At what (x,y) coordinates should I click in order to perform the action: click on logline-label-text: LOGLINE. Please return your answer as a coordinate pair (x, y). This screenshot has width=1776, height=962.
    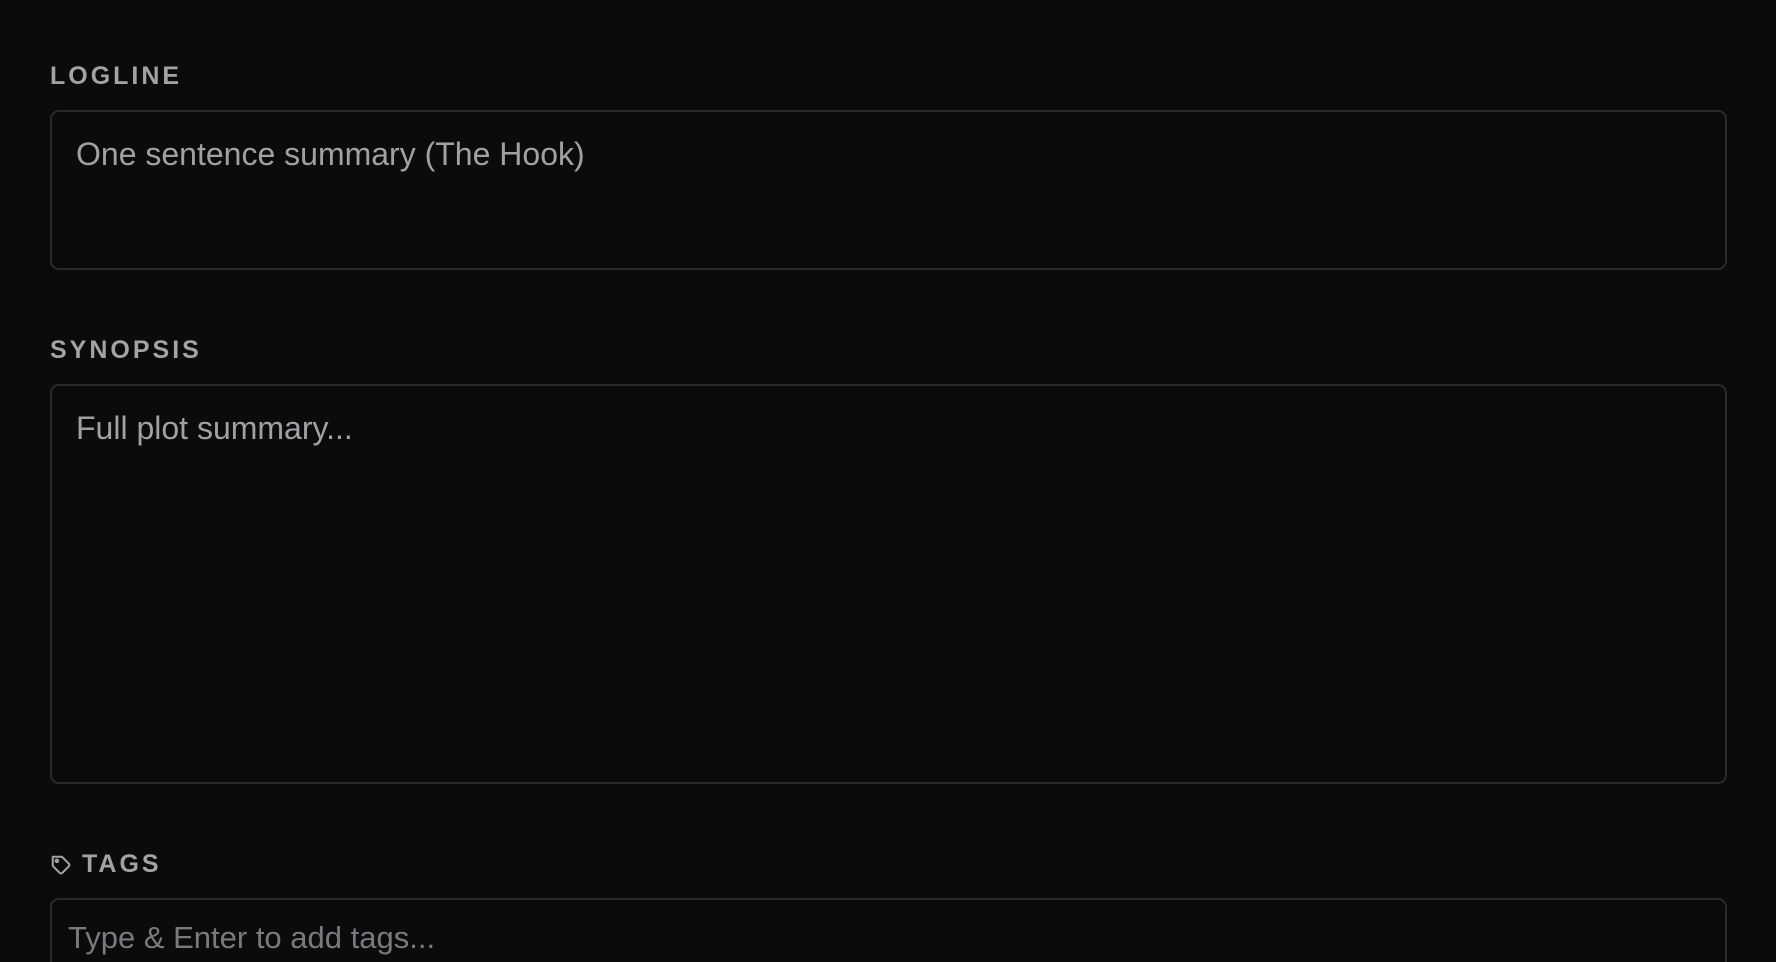
    Looking at the image, I should click on (116, 76).